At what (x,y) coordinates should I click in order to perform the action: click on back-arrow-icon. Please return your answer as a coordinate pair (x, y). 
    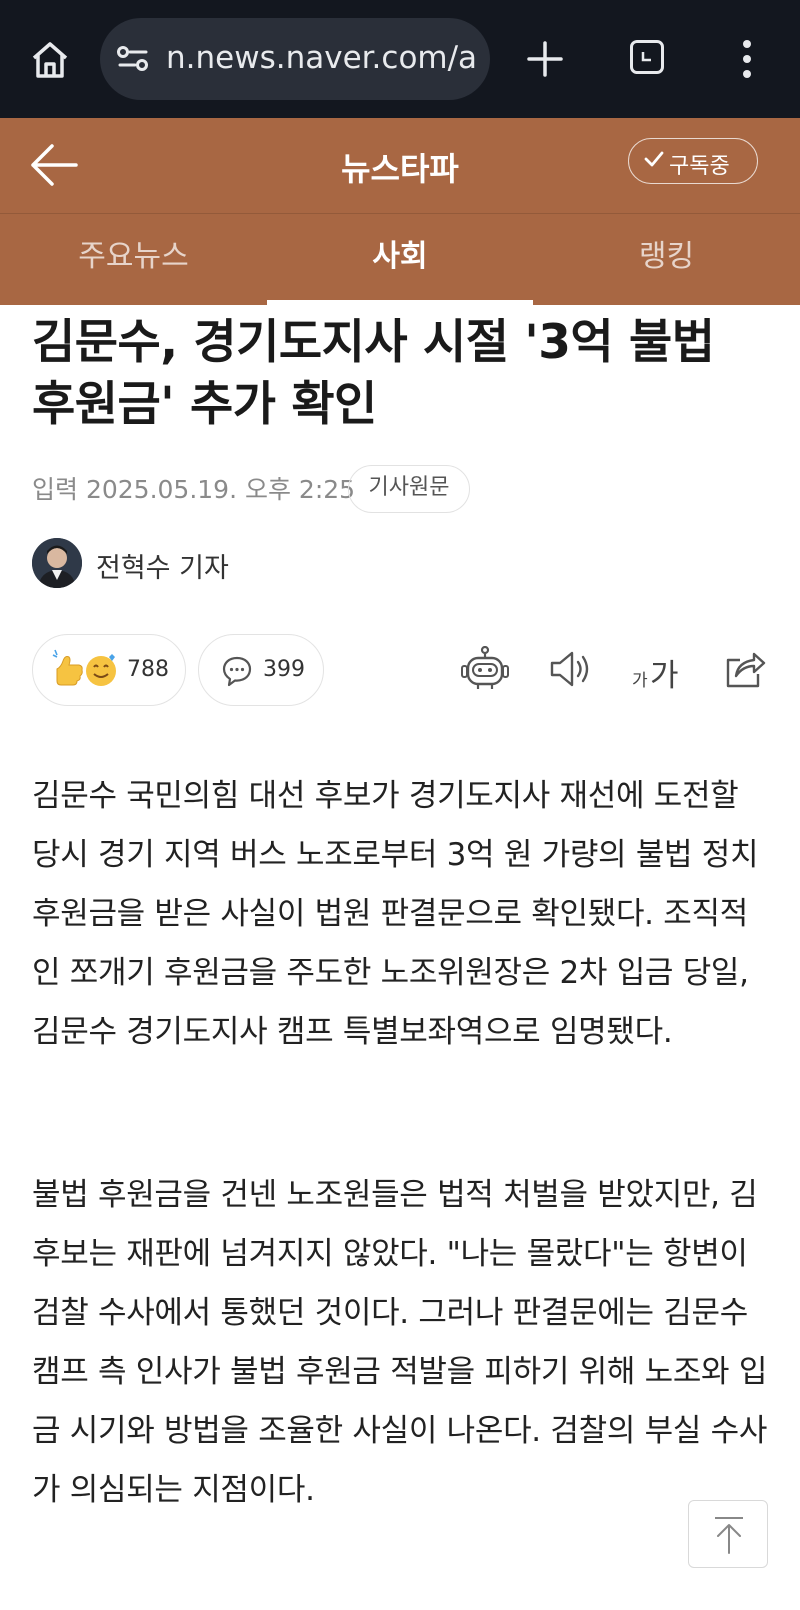
    Looking at the image, I should click on (54, 165).